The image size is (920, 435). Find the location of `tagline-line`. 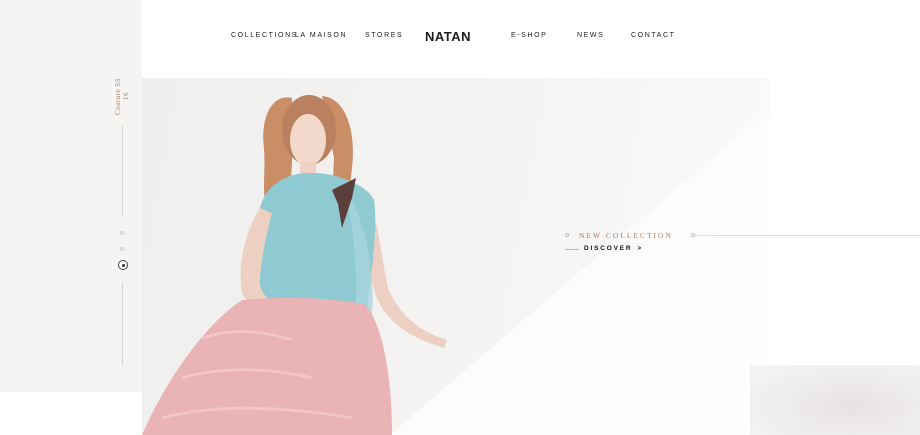

tagline-line is located at coordinates (807, 235).